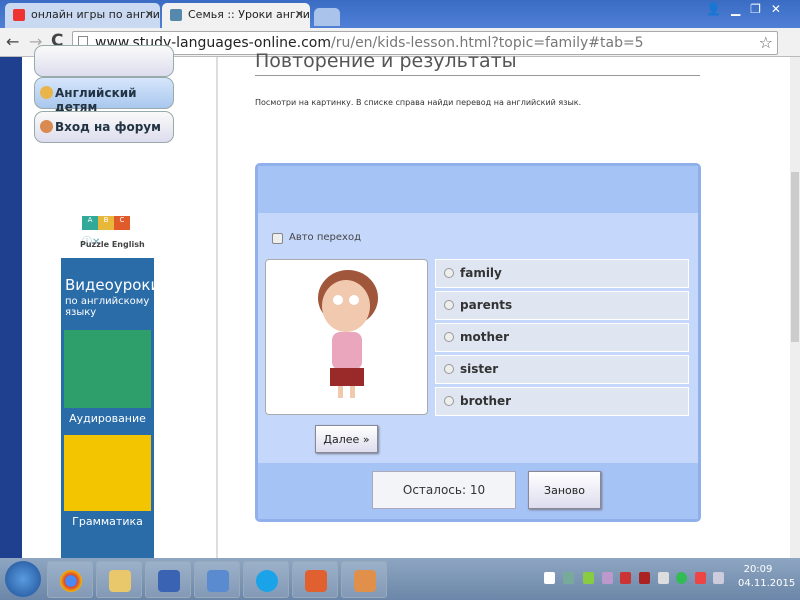  Describe the element at coordinates (106, 223) in the screenshot. I see `letter: B` at that location.